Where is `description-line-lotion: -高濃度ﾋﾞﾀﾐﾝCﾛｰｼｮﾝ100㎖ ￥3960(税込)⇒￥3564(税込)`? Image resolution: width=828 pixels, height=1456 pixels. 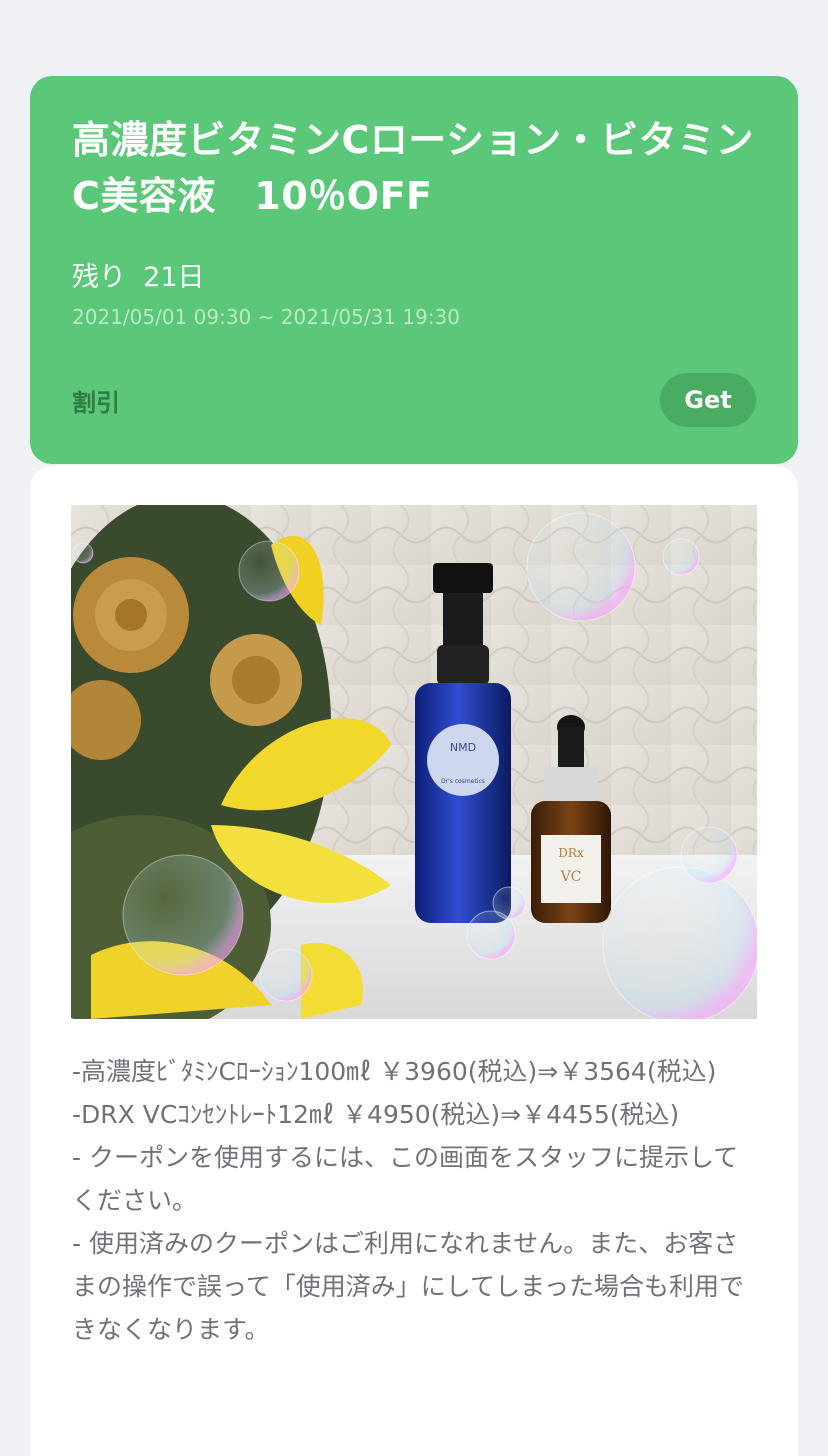 description-line-lotion: -高濃度ﾋﾞﾀﾐﾝCﾛｰｼｮﾝ100㎖ ￥3960(税込)⇒￥3564(税込) is located at coordinates (394, 1071).